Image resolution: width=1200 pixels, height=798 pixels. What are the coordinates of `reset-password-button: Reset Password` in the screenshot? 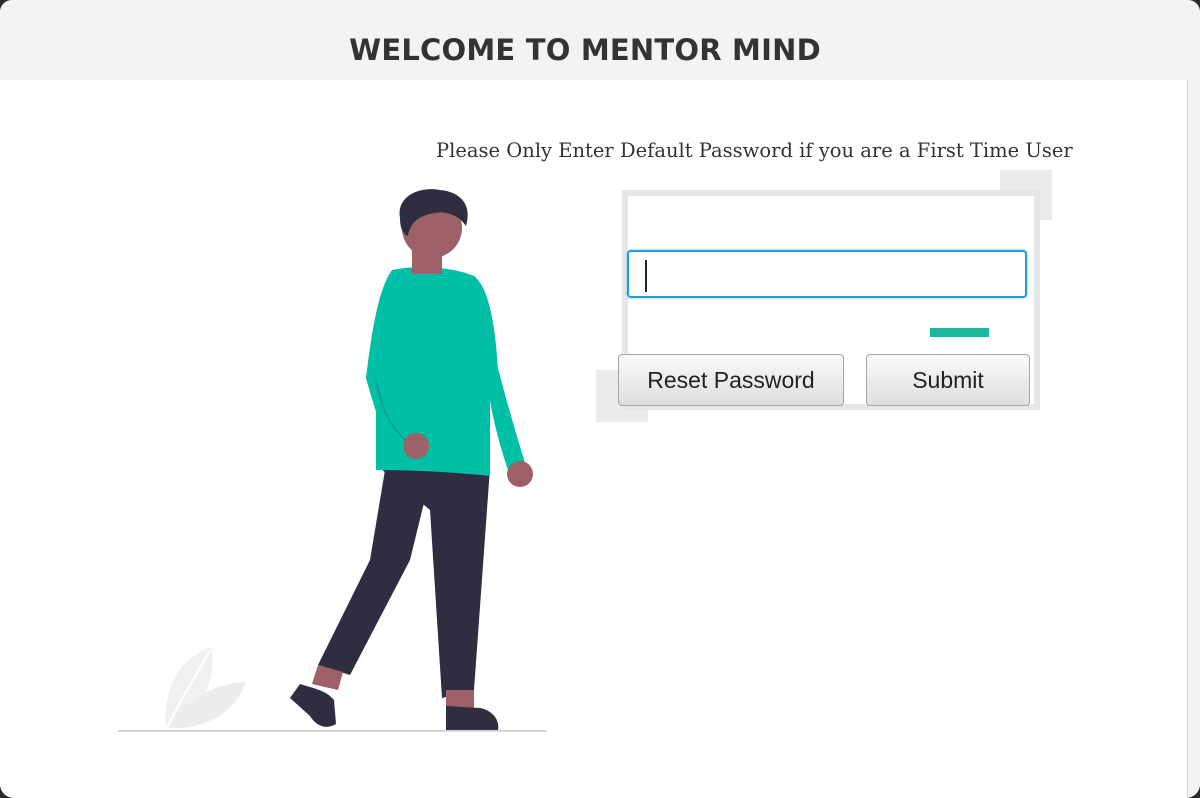 It's located at (731, 380).